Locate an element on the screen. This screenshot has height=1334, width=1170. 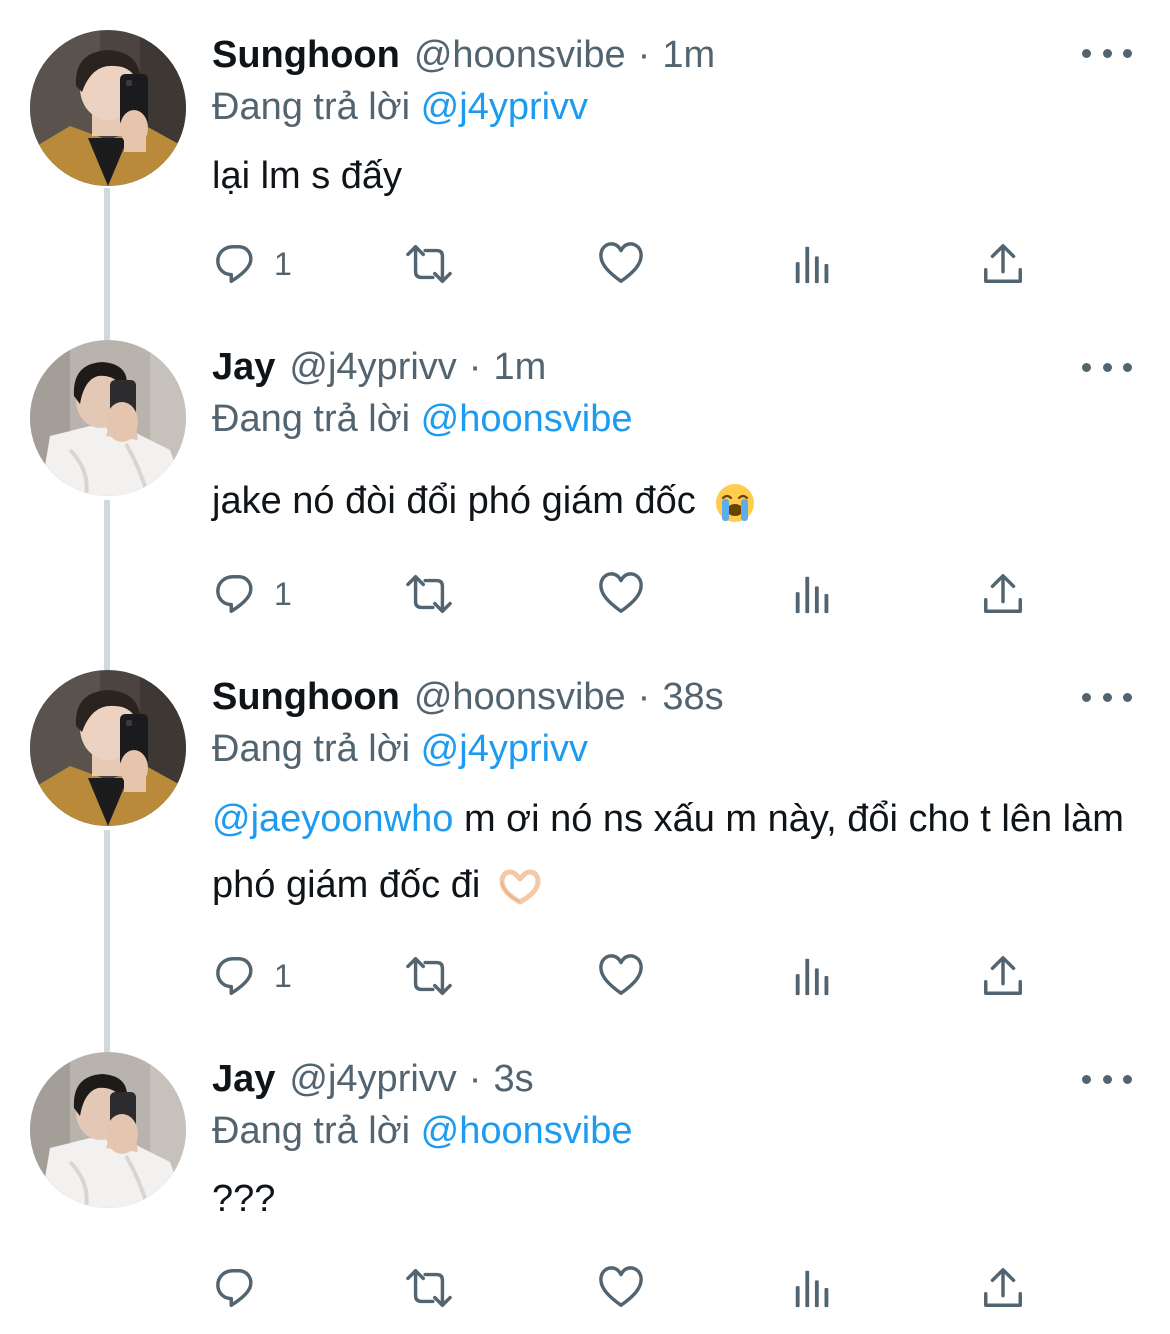
tweet-actions is located at coordinates (642, 1288).